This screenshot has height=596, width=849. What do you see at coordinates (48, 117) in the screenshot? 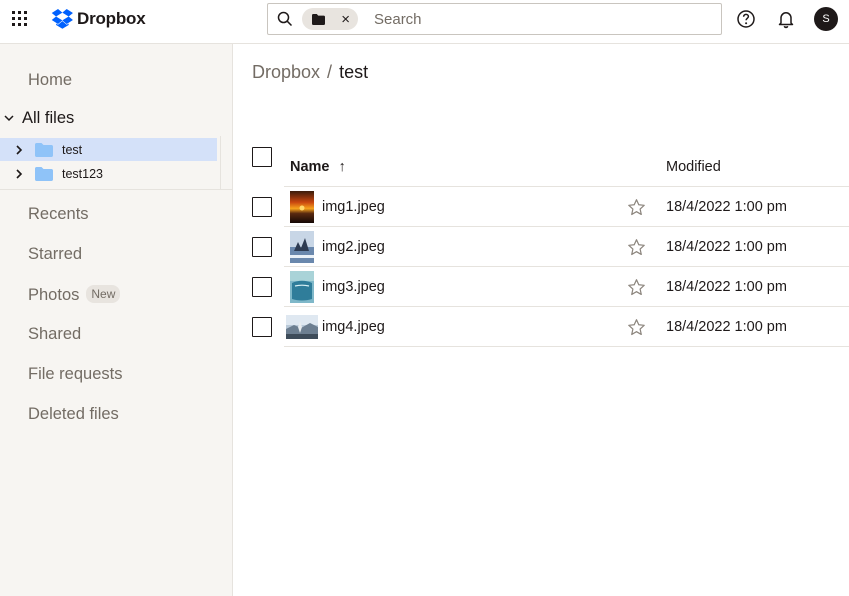
I see `sidebar-item-label: All files` at bounding box center [48, 117].